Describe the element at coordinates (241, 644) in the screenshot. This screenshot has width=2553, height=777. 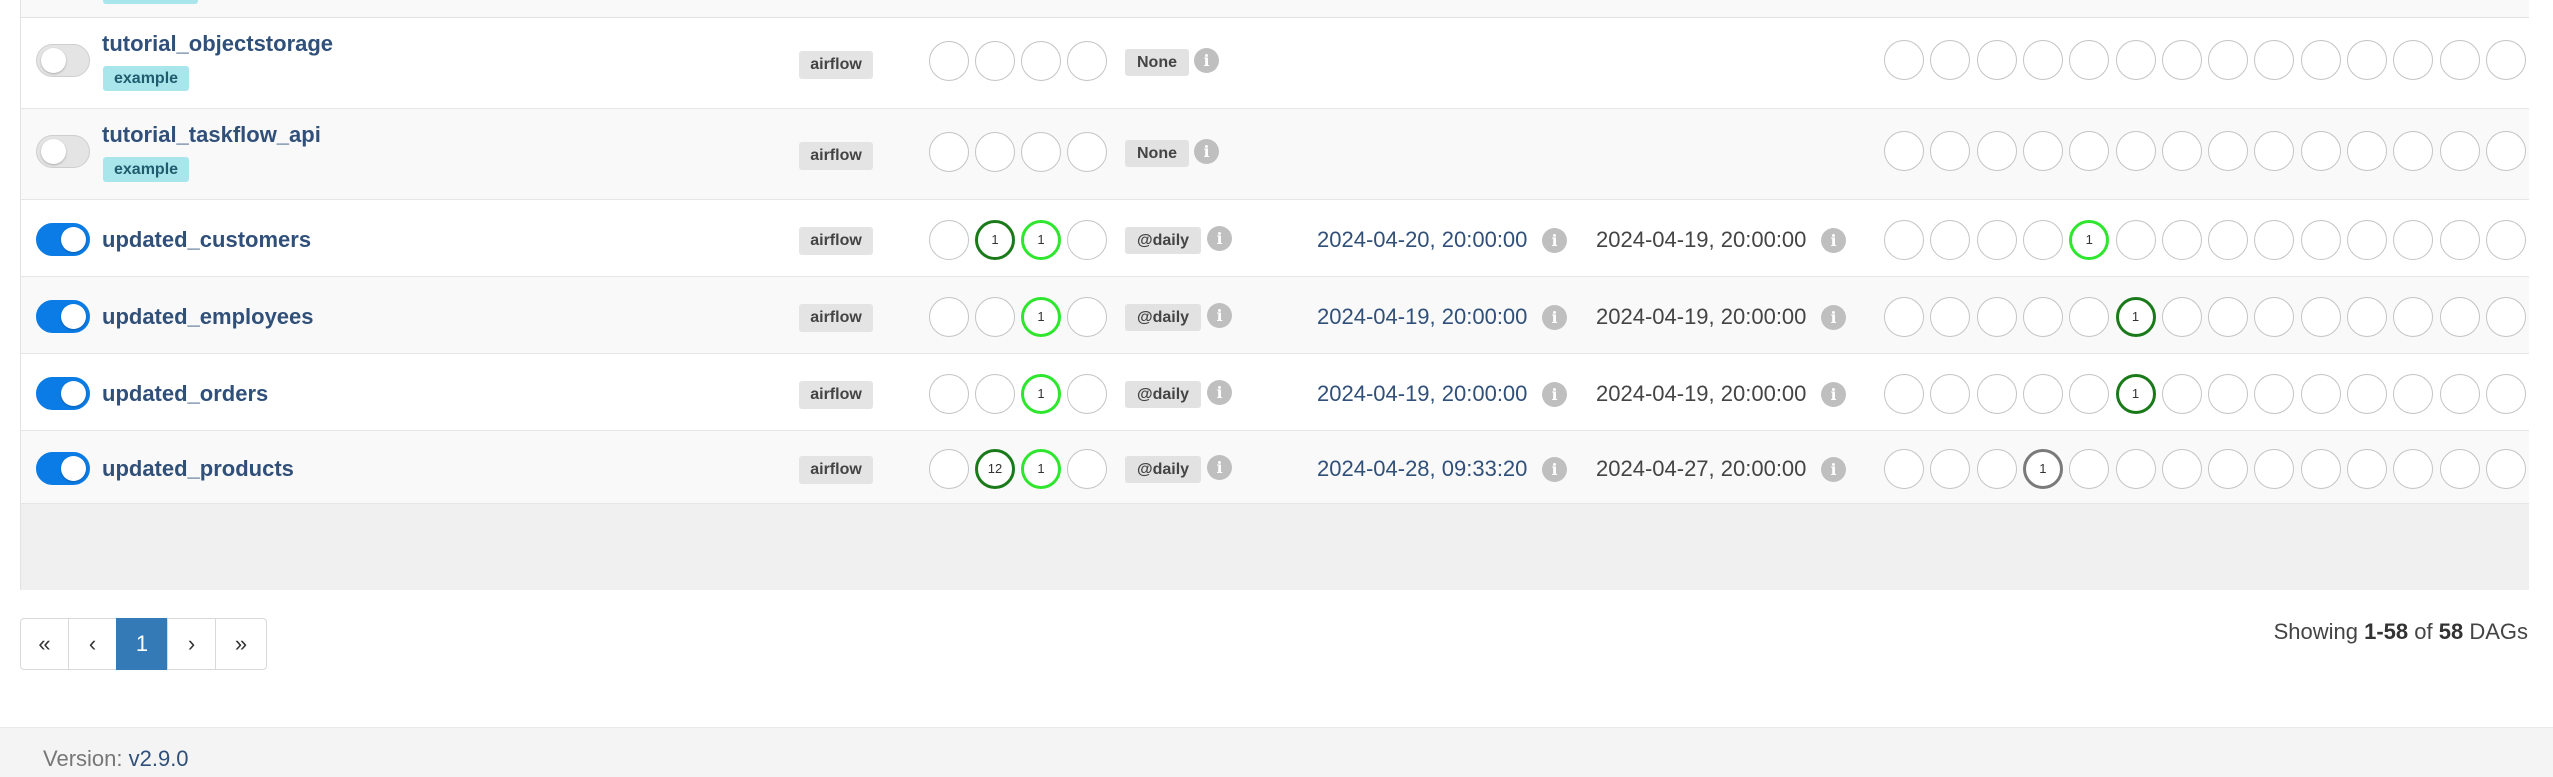
I see `last-page-button: »` at that location.